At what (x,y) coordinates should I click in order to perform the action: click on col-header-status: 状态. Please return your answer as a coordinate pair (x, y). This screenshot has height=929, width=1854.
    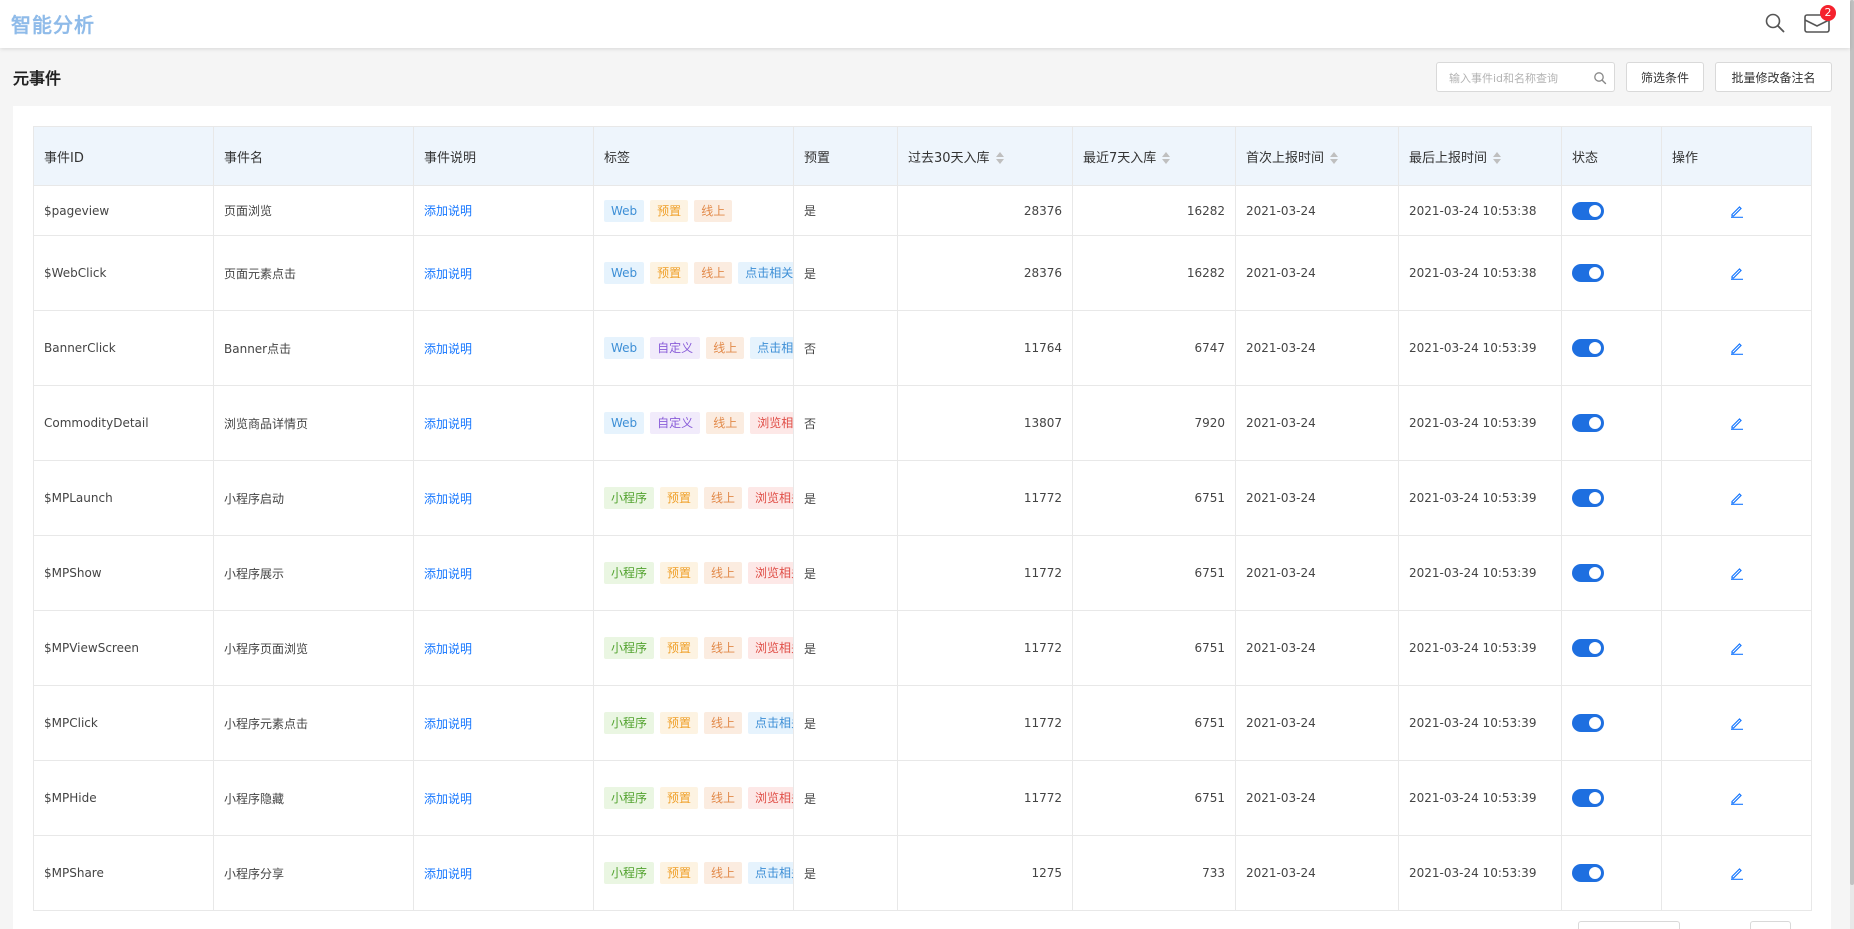
    Looking at the image, I should click on (1611, 156).